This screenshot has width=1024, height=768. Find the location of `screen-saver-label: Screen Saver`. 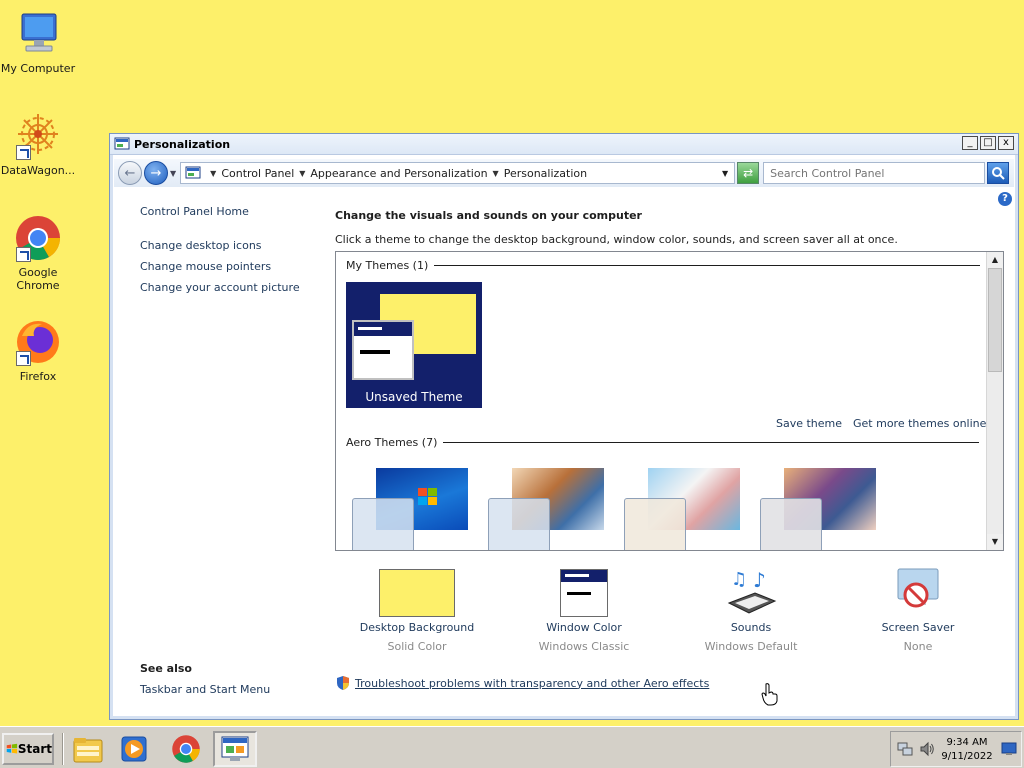

screen-saver-label: Screen Saver is located at coordinates (918, 627).